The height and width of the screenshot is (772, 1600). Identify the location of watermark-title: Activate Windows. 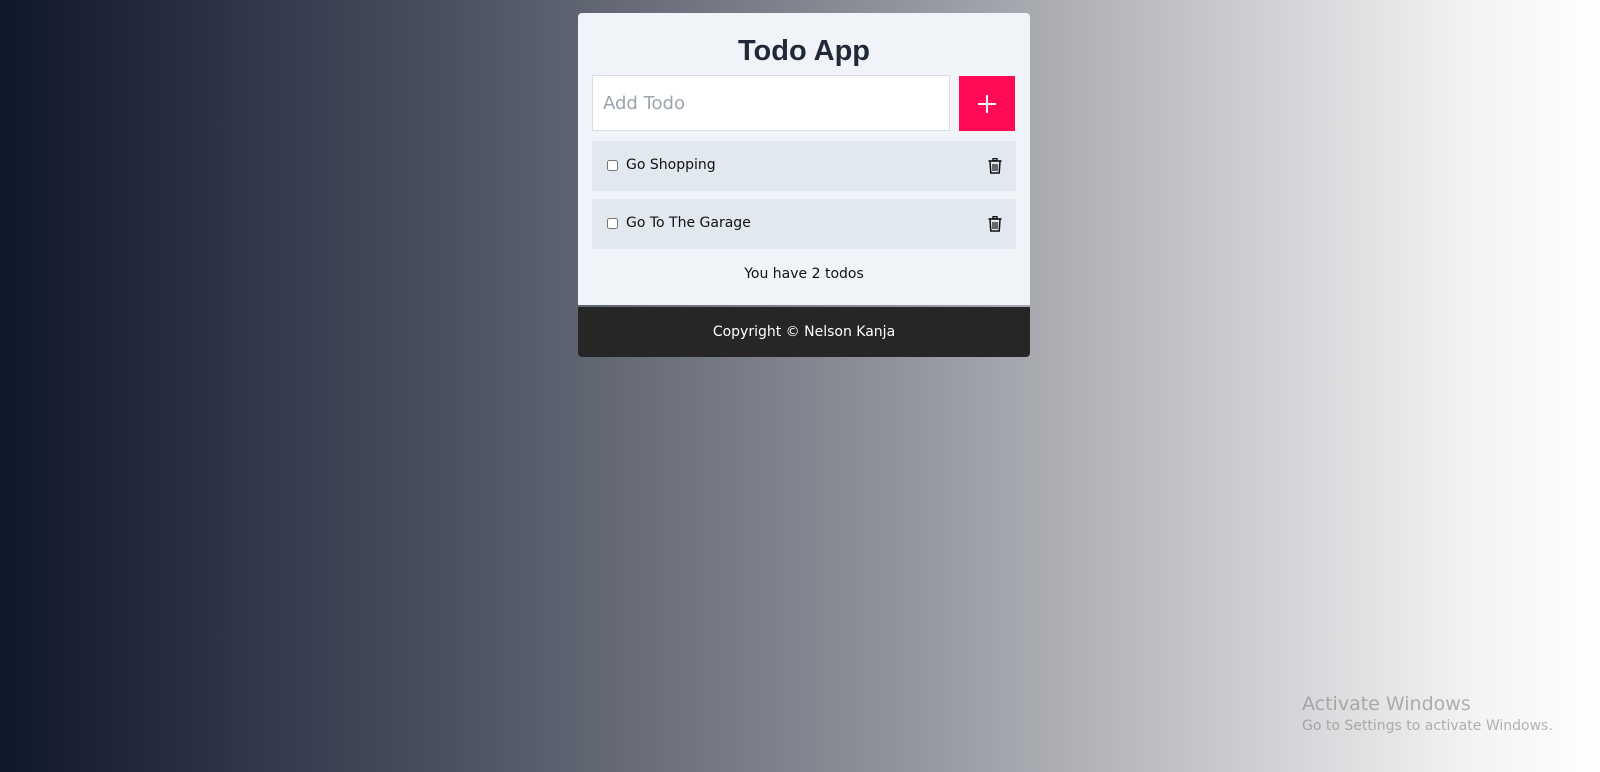
(1386, 704).